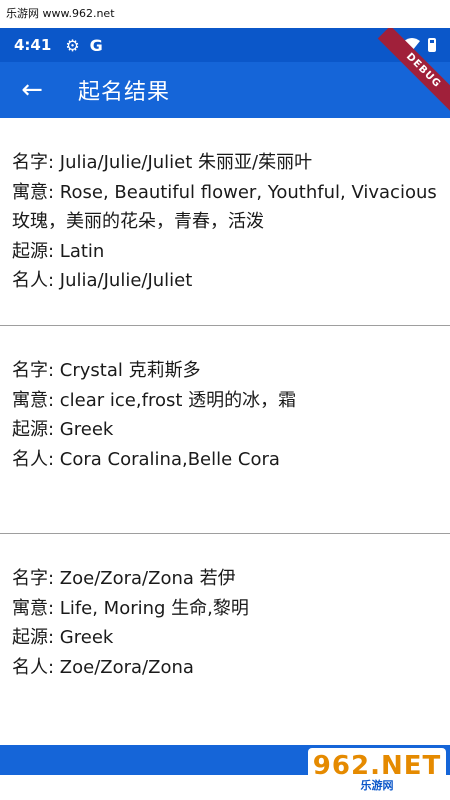 This screenshot has width=450, height=800. What do you see at coordinates (106, 370) in the screenshot?
I see `entry-name: 名字: Crystal 克莉斯多` at bounding box center [106, 370].